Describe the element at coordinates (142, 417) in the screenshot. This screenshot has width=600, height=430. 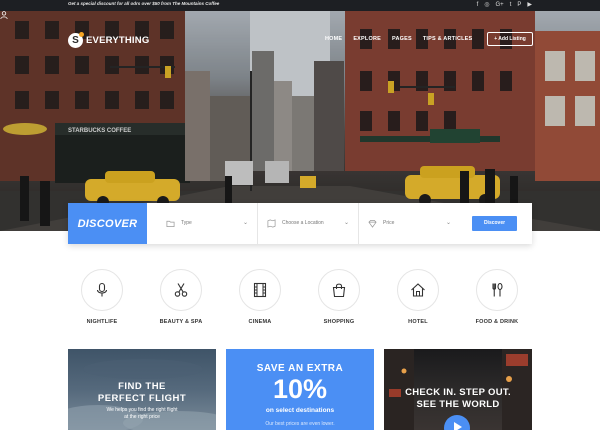
I see `flight-subtitle-line2: at the right price` at that location.